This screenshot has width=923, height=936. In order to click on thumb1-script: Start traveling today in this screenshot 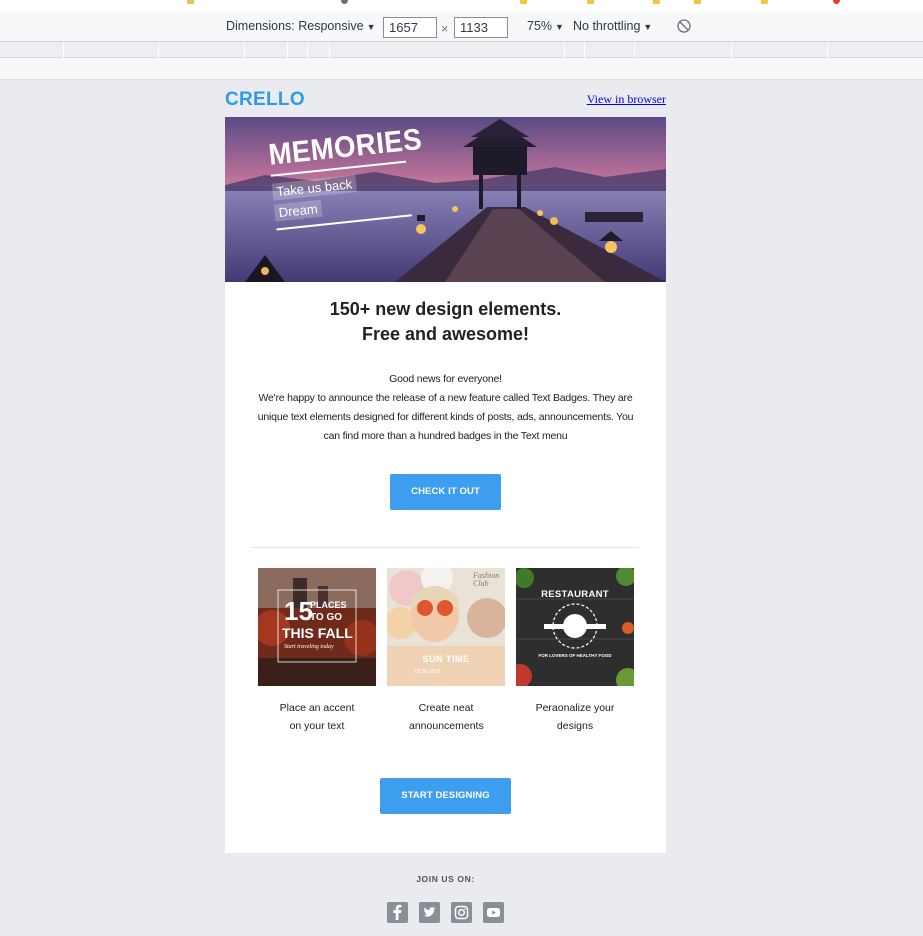, I will do `click(309, 647)`.